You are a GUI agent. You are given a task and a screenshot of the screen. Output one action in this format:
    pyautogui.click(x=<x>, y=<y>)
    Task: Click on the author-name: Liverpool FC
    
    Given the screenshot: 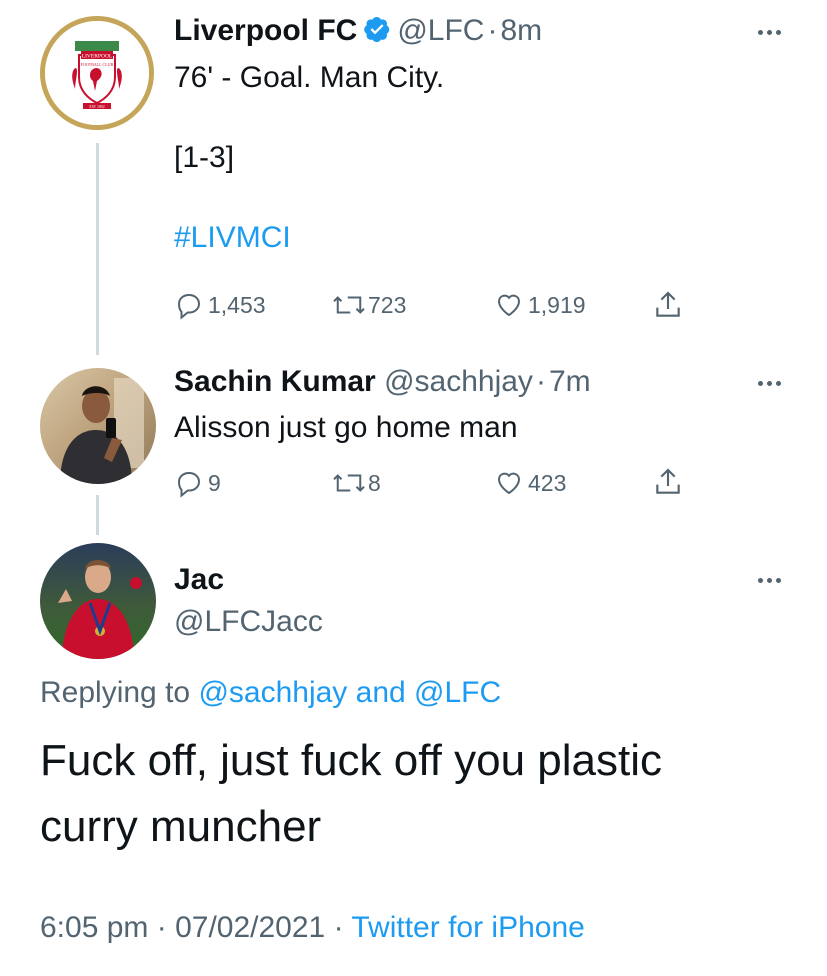 What is the action you would take?
    pyautogui.click(x=265, y=30)
    